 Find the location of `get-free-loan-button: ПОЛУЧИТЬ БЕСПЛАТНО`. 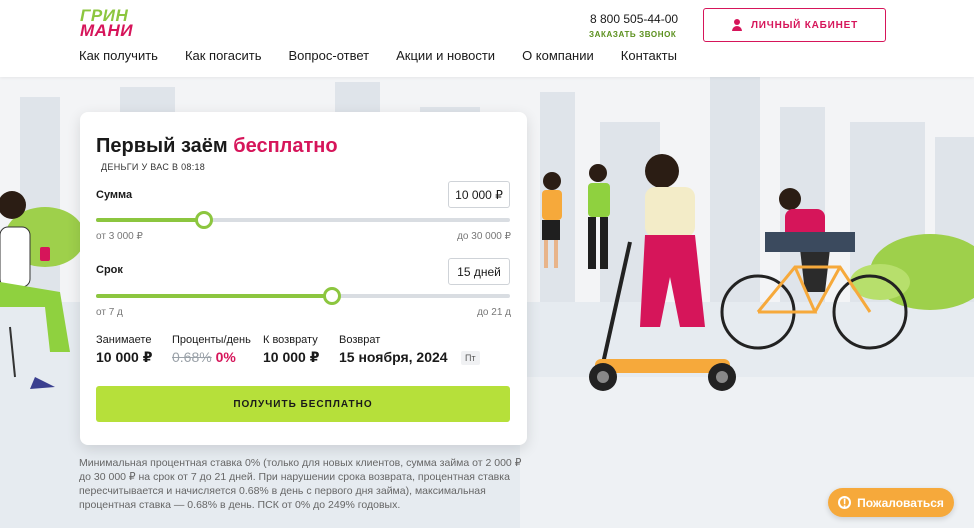

get-free-loan-button: ПОЛУЧИТЬ БЕСПЛАТНО is located at coordinates (303, 404).